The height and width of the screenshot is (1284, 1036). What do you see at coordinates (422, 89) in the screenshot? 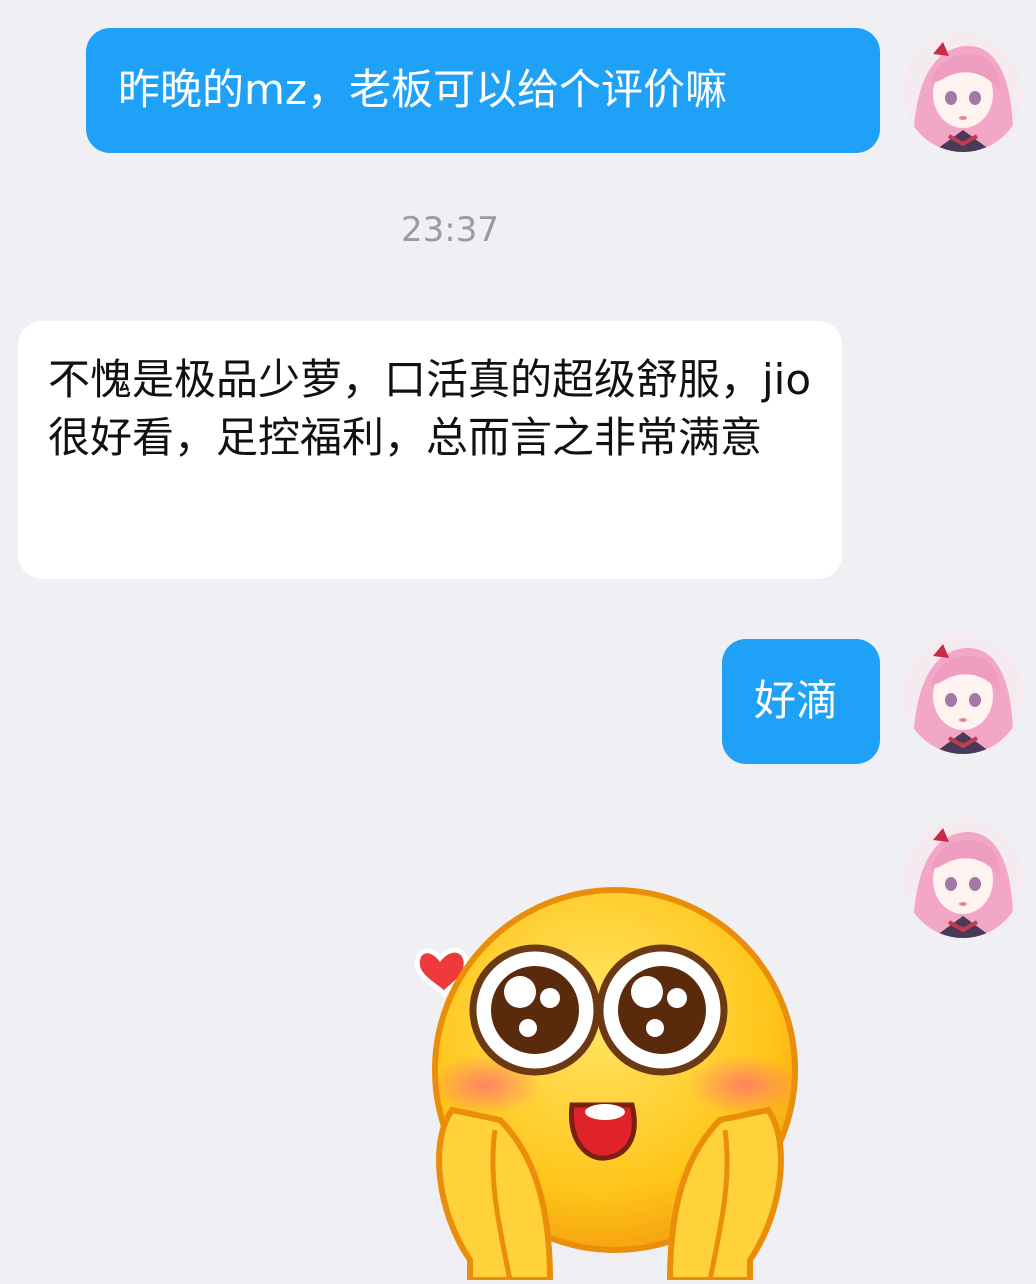
I see `message-text: 昨晚的mz，老板可以给个评价嘛` at bounding box center [422, 89].